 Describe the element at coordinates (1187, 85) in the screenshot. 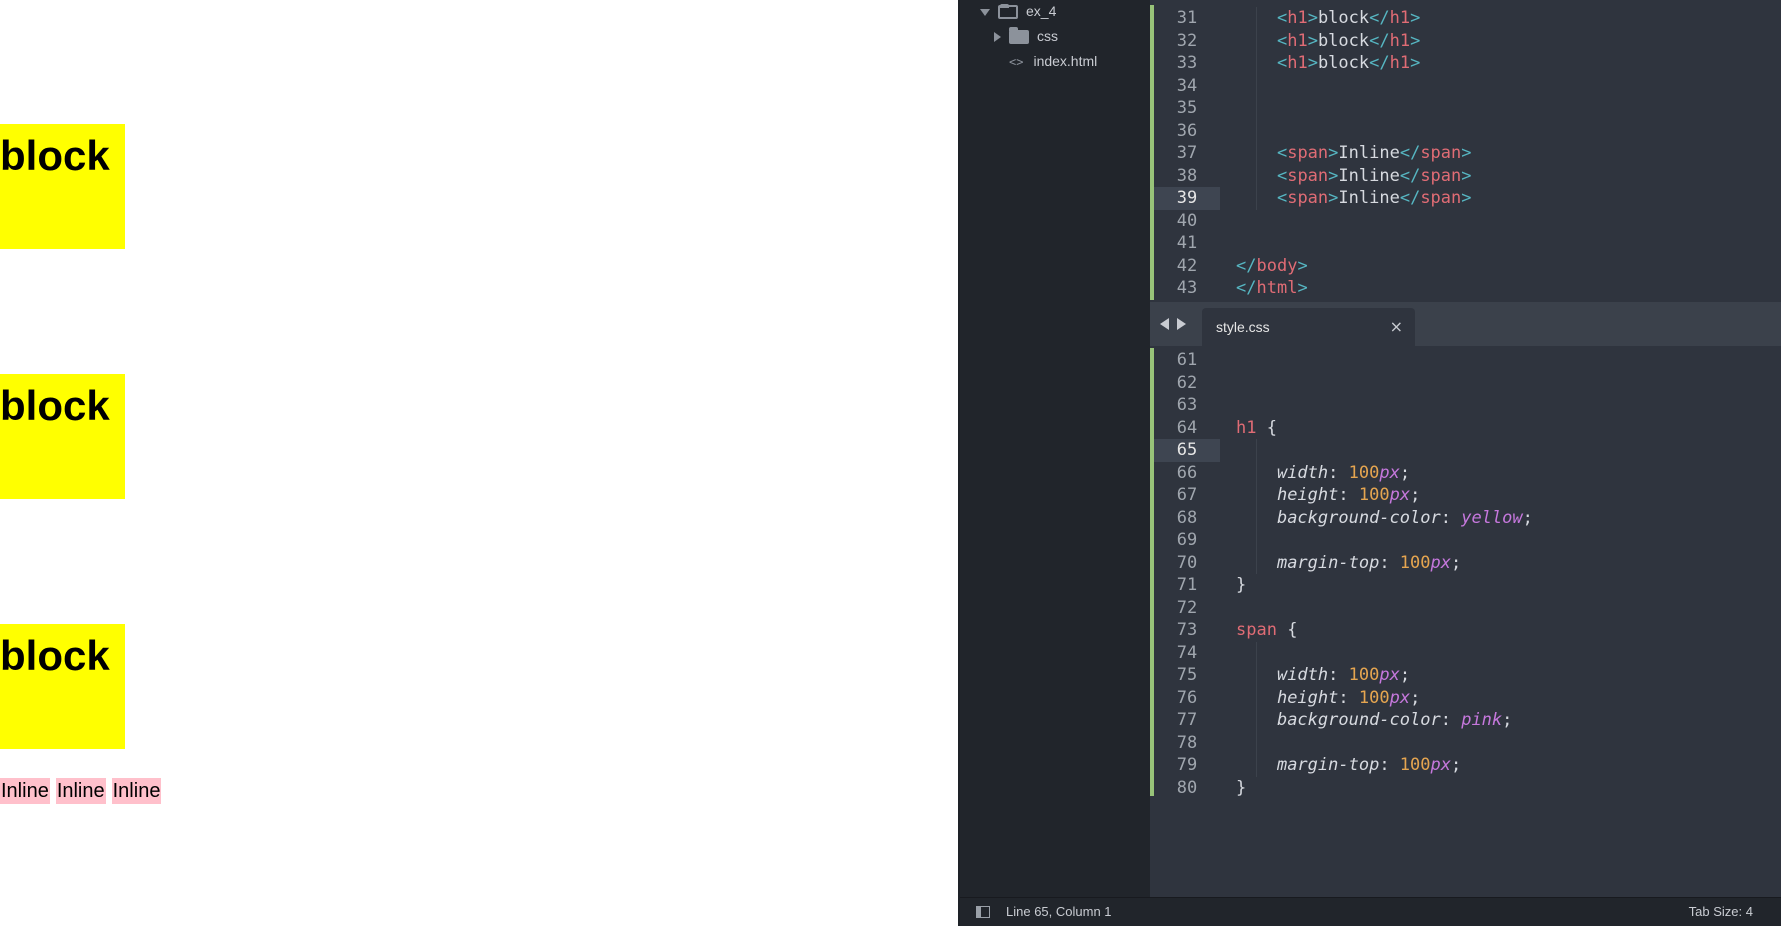

I see `line-number: 34` at that location.